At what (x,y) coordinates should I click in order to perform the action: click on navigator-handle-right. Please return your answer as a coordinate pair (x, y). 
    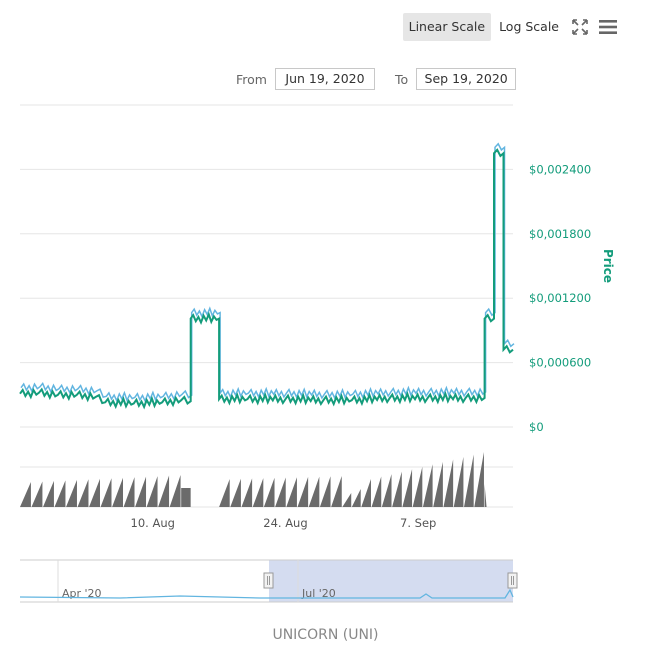
    Looking at the image, I should click on (512, 580).